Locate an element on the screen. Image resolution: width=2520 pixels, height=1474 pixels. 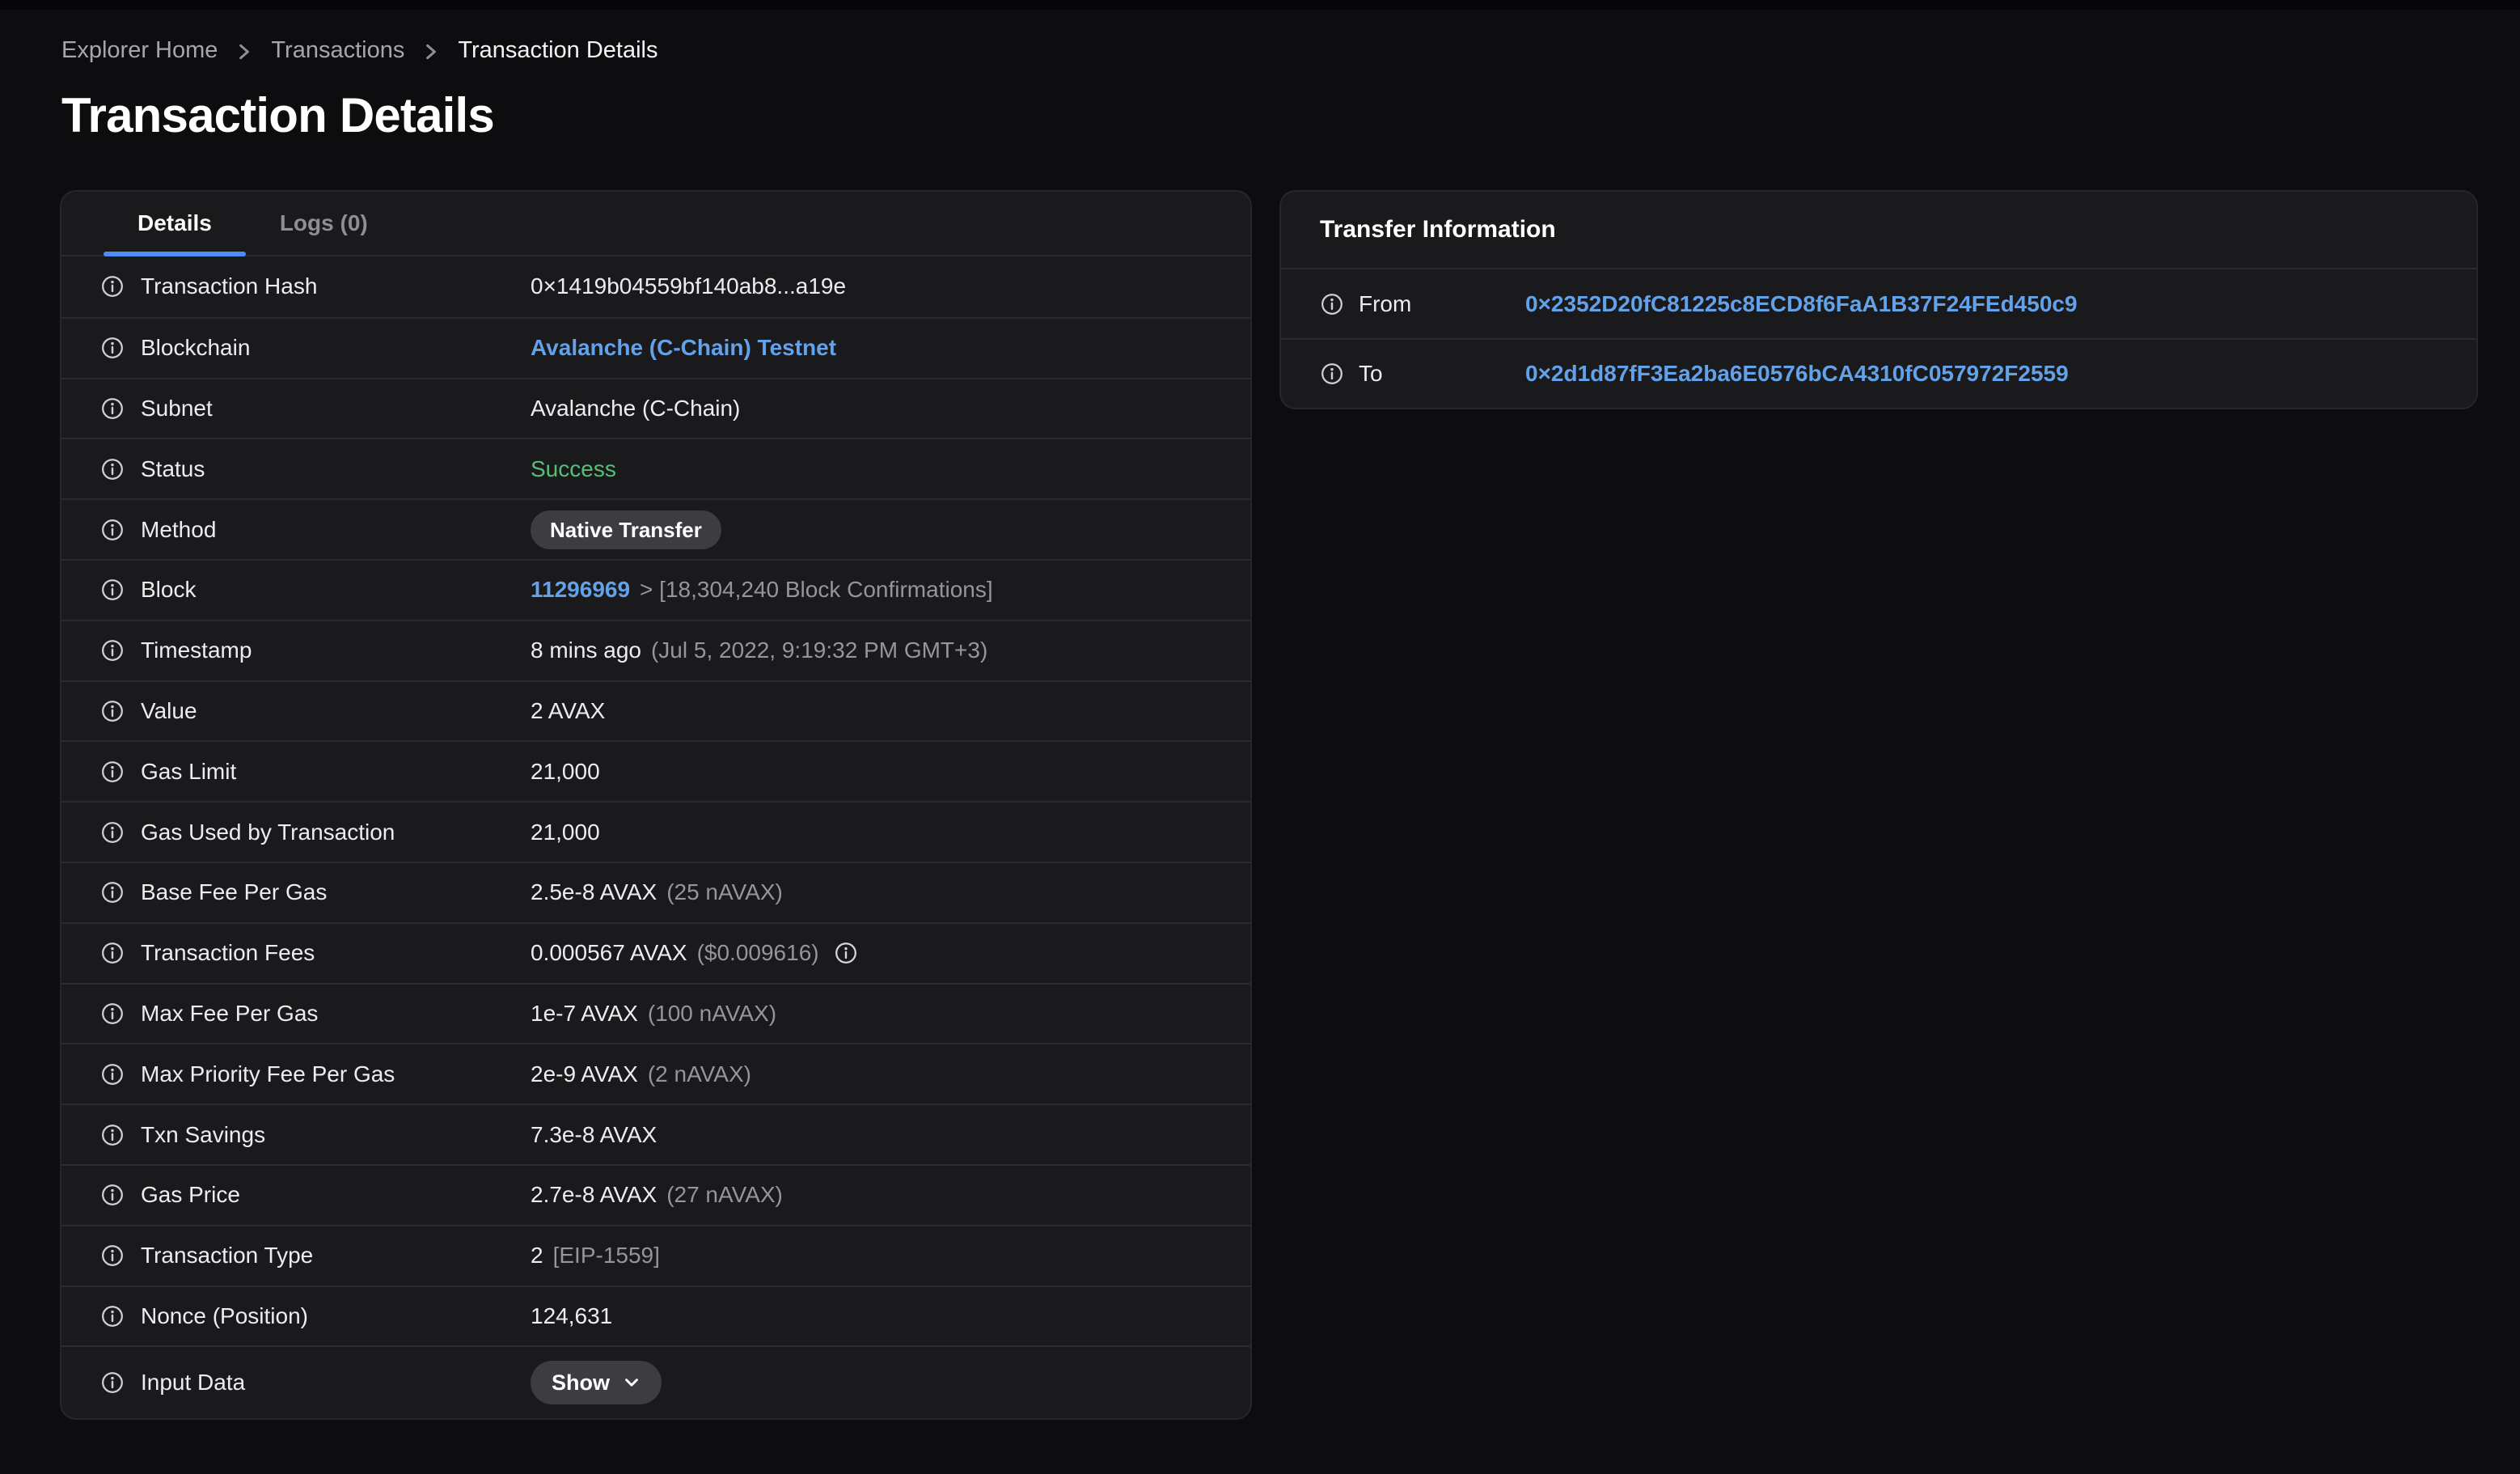
detail-row: Status Success is located at coordinates (655, 468).